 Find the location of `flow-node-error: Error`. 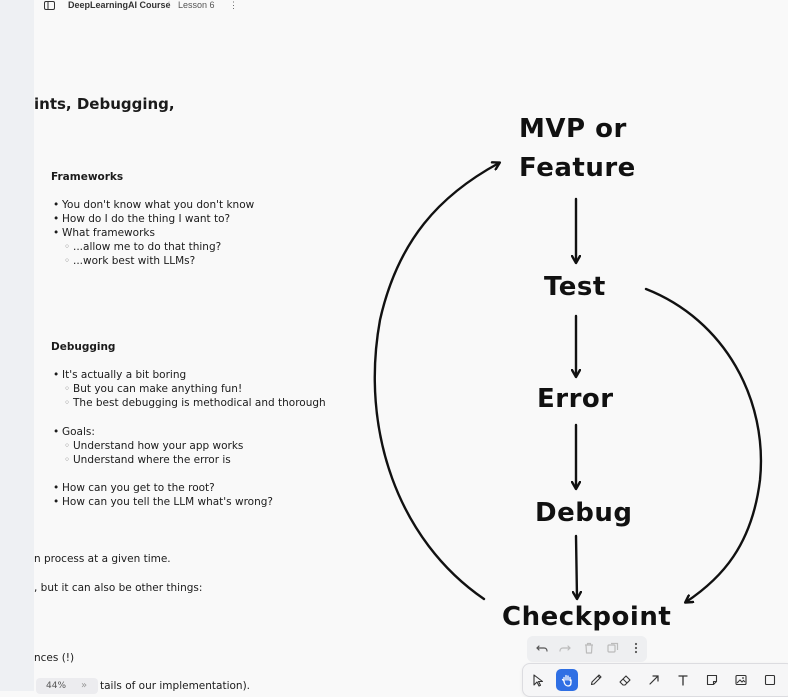

flow-node-error: Error is located at coordinates (575, 399).